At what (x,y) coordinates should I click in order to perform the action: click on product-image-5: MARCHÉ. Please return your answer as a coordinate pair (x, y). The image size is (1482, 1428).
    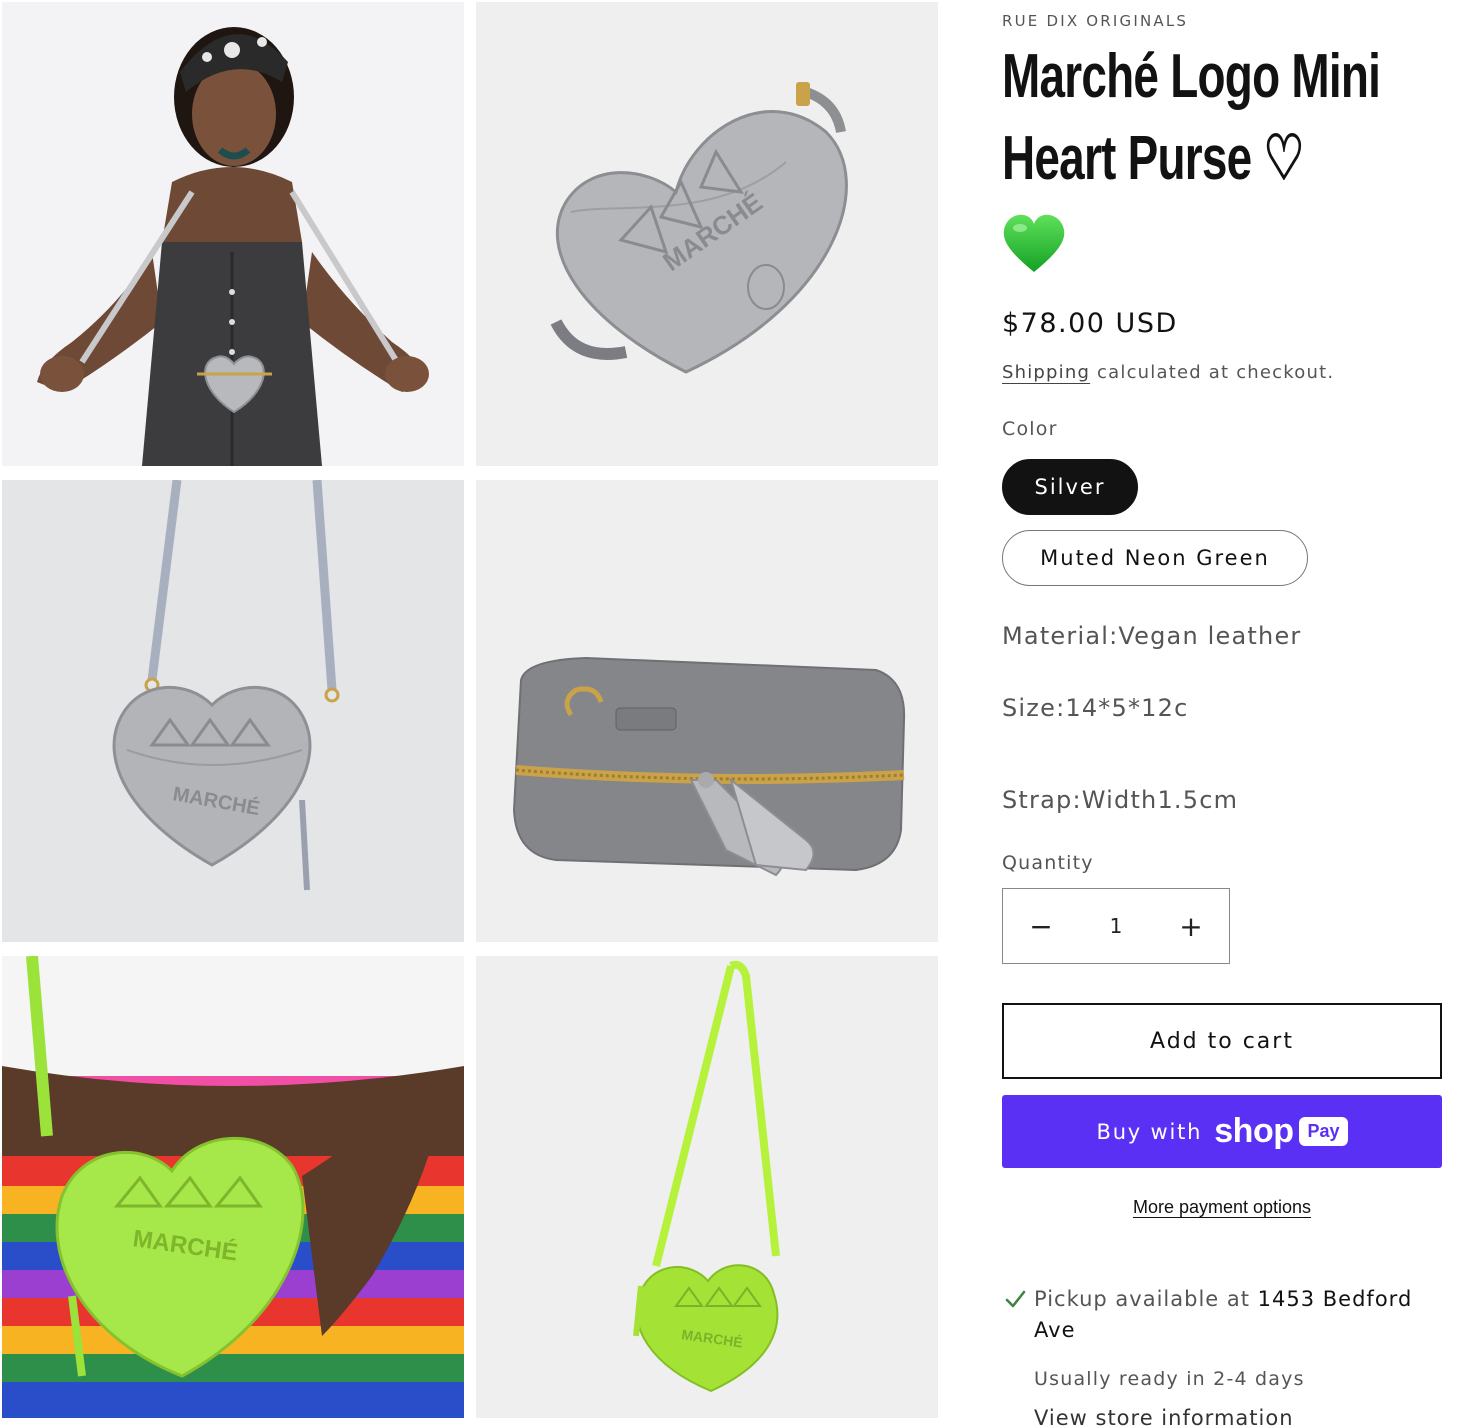
    Looking at the image, I should click on (233, 1187).